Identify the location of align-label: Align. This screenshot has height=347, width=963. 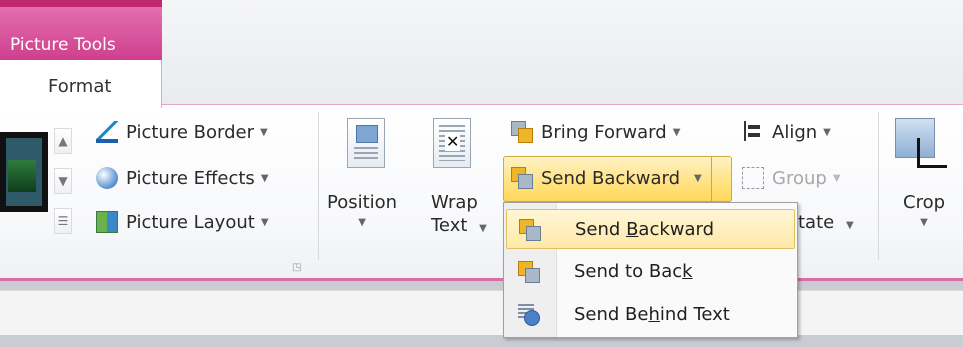
(795, 132).